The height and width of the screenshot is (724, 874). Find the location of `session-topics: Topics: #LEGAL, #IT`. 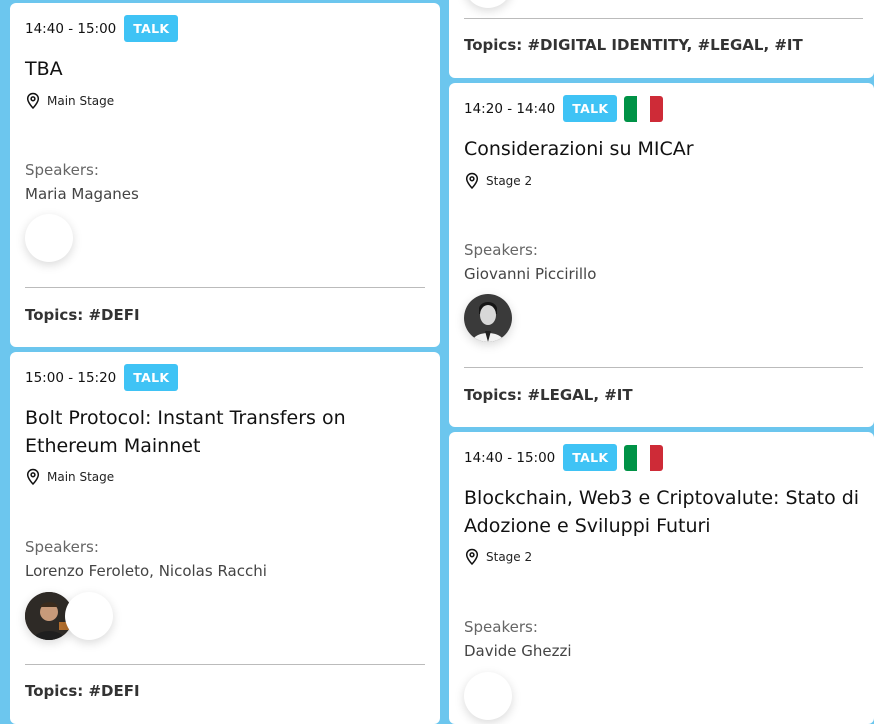

session-topics: Topics: #LEGAL, #IT is located at coordinates (548, 395).